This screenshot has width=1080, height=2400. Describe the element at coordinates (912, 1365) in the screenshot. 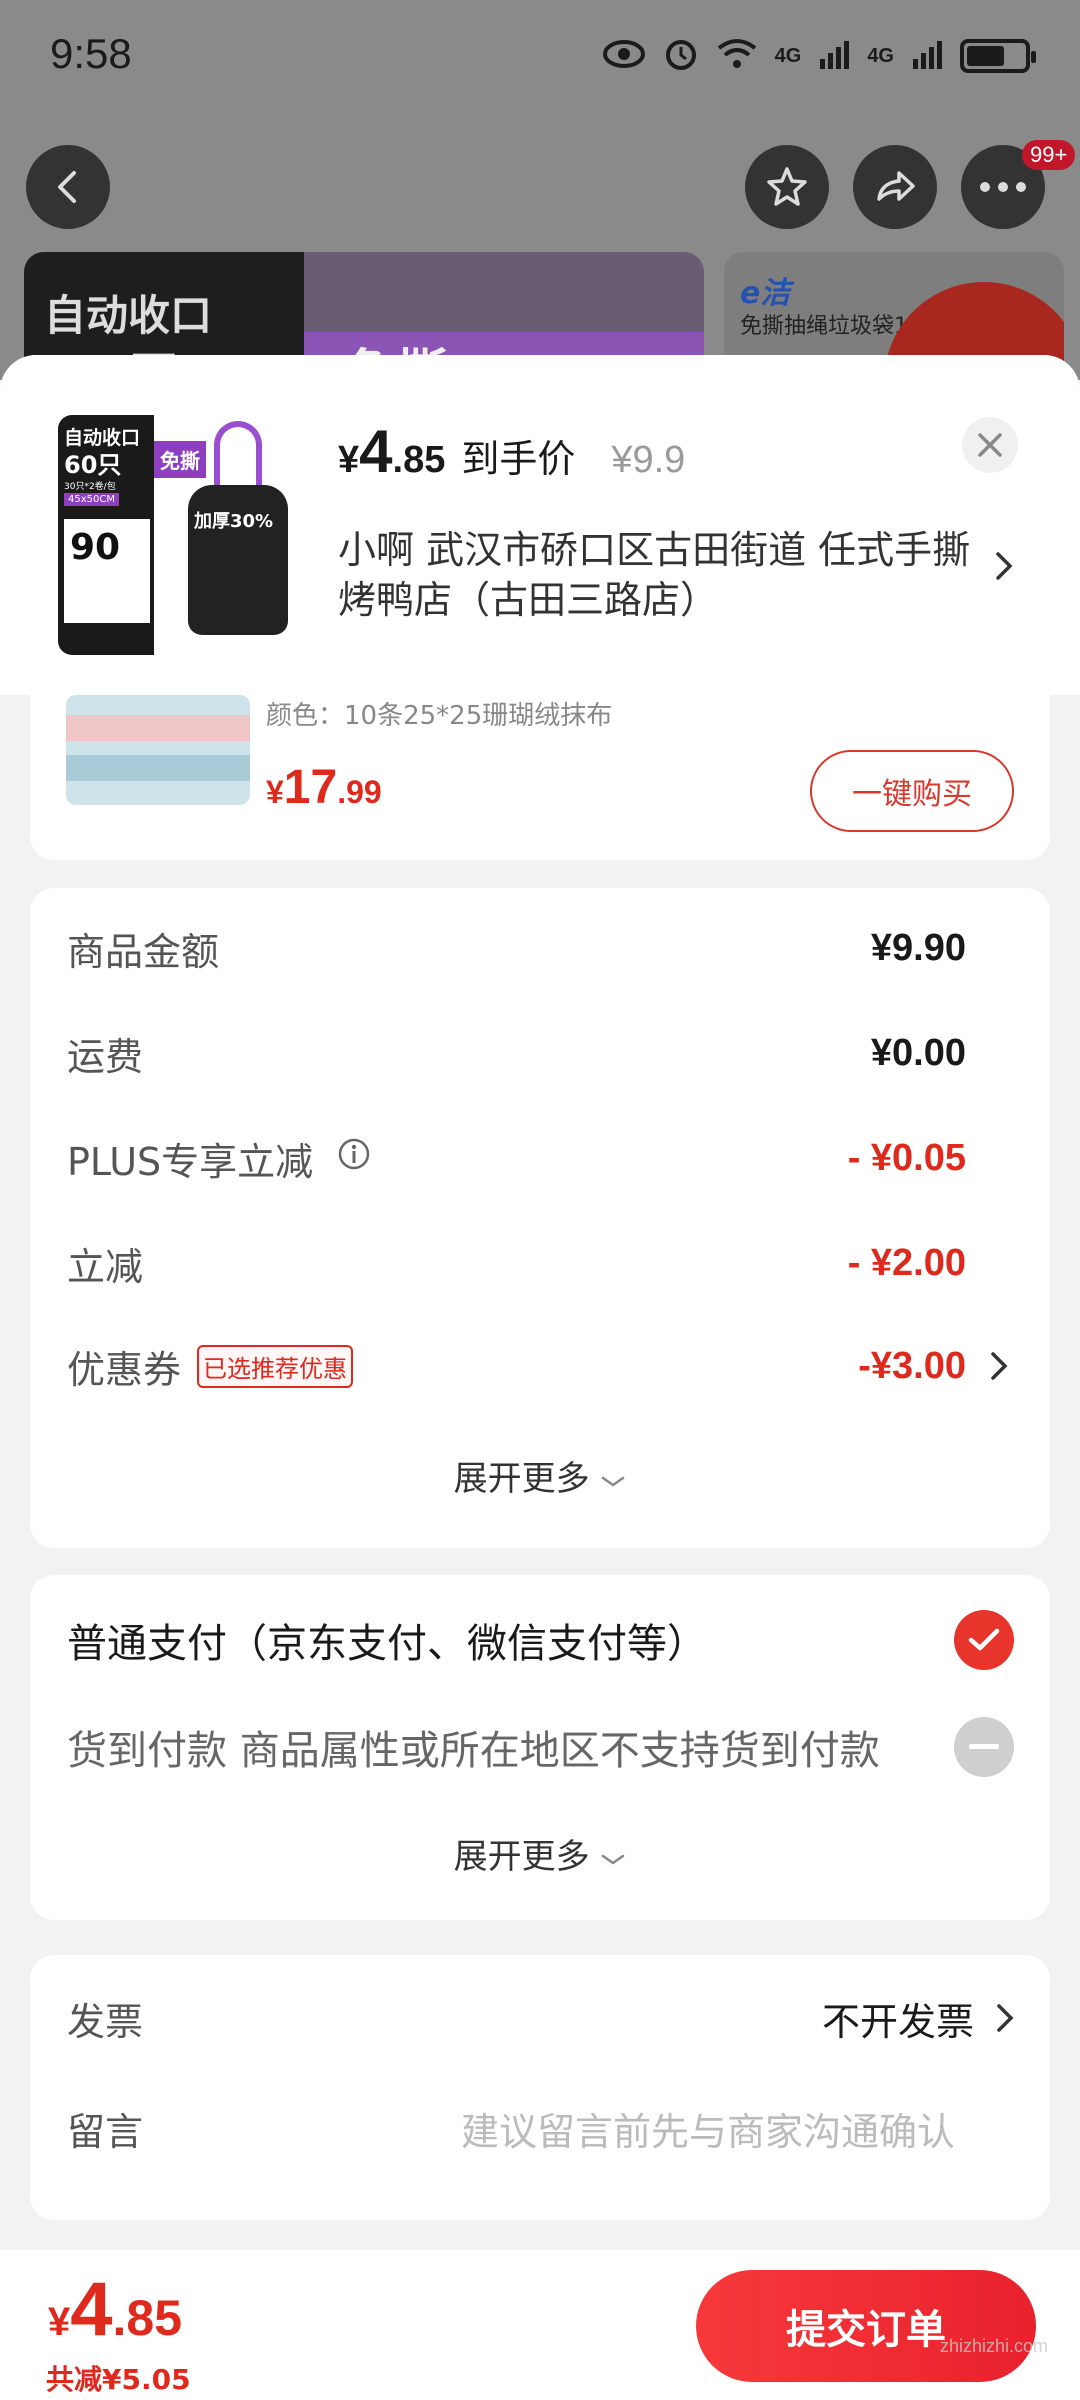

I see `row-value: -¥3.00` at that location.